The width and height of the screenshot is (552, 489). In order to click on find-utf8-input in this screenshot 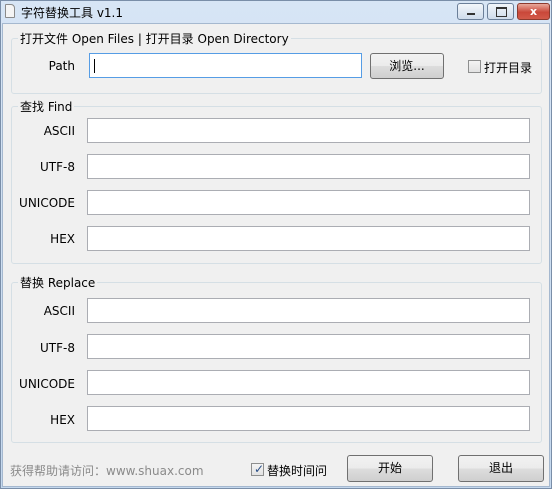, I will do `click(308, 166)`.